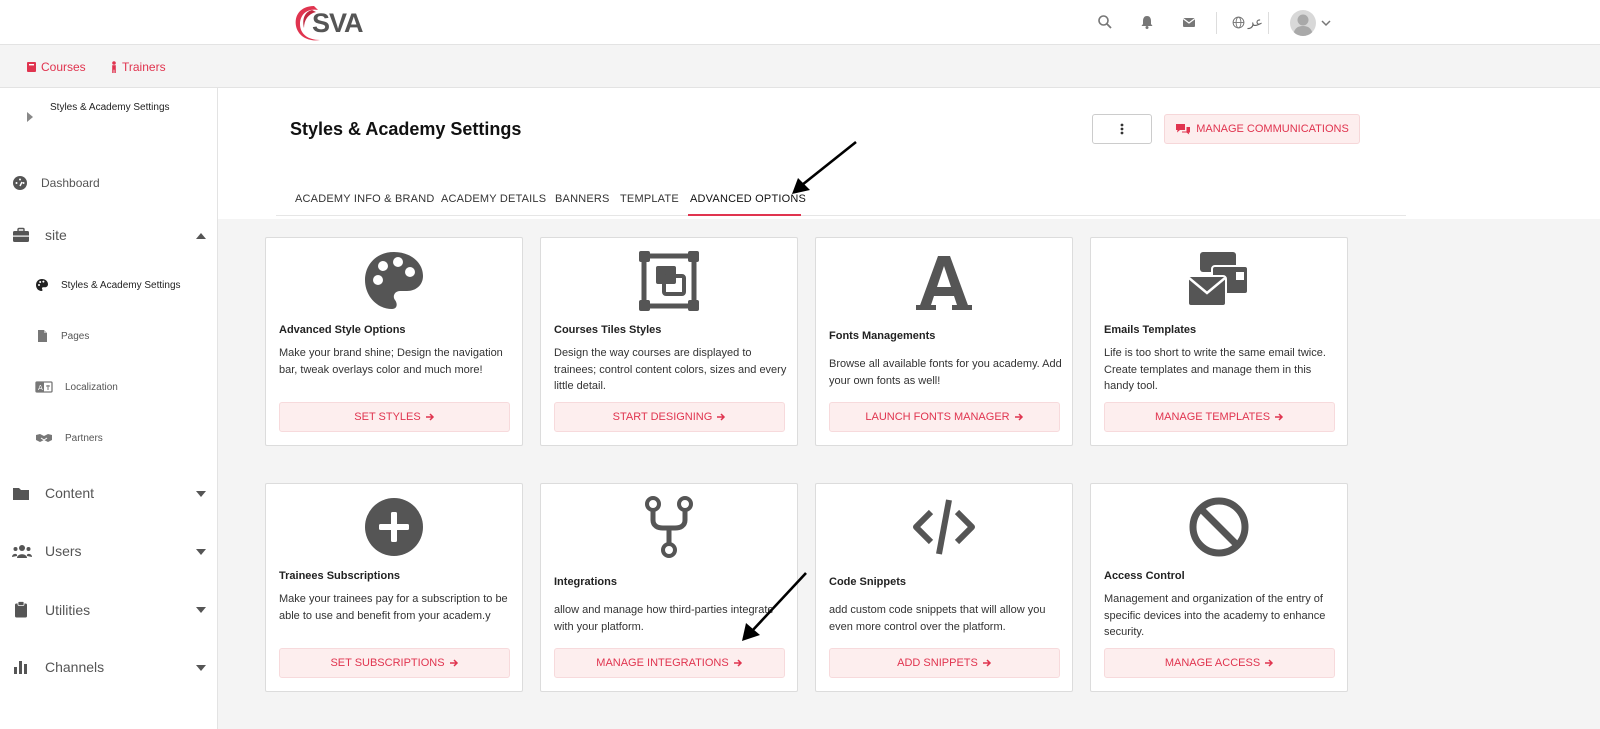  What do you see at coordinates (22, 551) in the screenshot?
I see `users-icon` at bounding box center [22, 551].